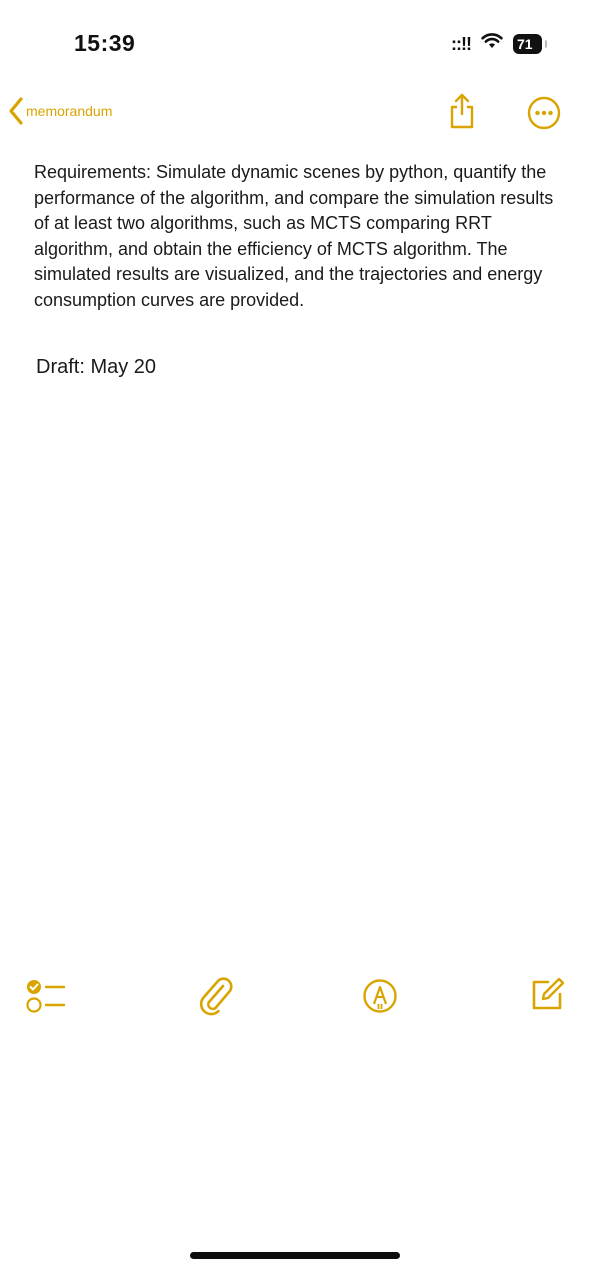 The width and height of the screenshot is (590, 1280). I want to click on checklist-icon, so click(46, 1000).